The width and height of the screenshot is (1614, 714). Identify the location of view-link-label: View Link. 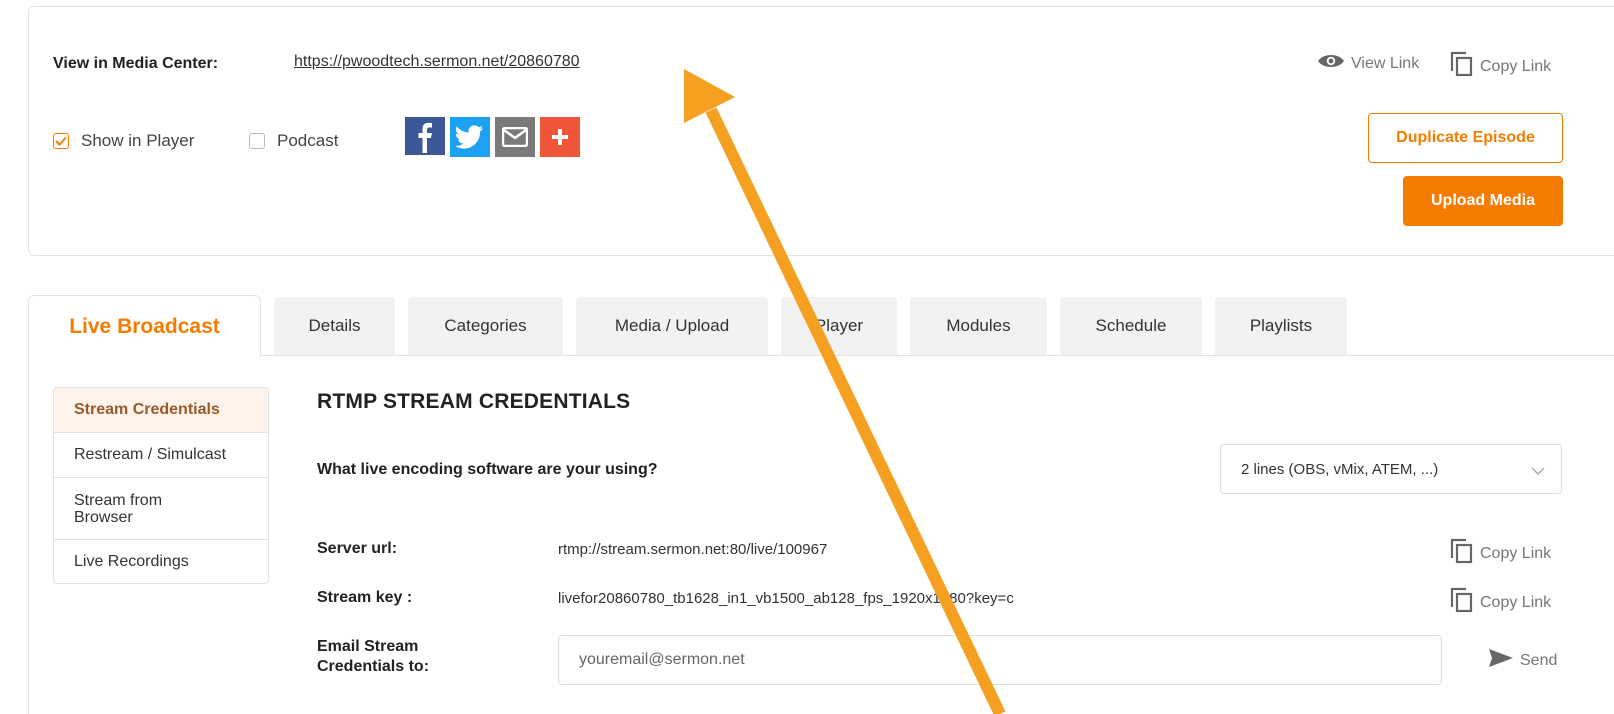
(1385, 63).